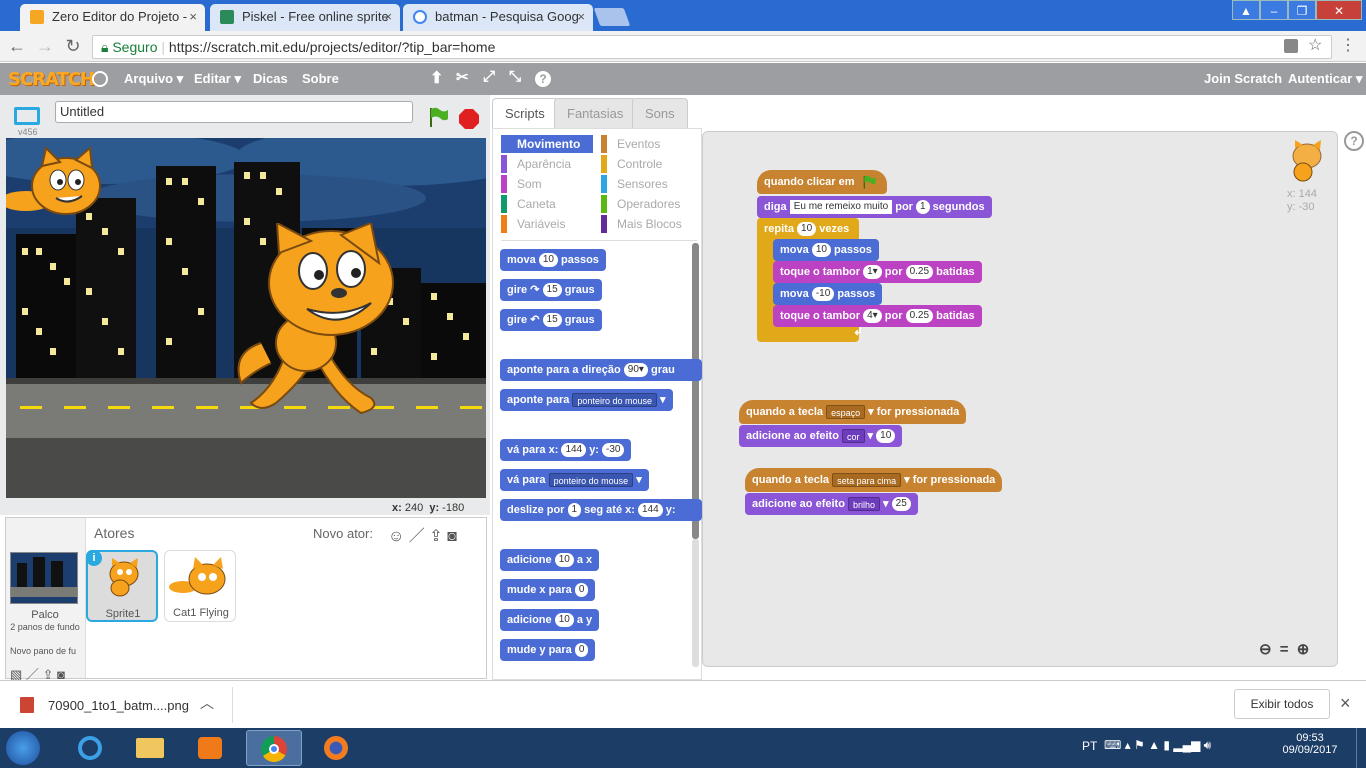 Image resolution: width=1366 pixels, height=768 pixels. What do you see at coordinates (1139, 745) in the screenshot?
I see `flag-icon: ⚑` at bounding box center [1139, 745].